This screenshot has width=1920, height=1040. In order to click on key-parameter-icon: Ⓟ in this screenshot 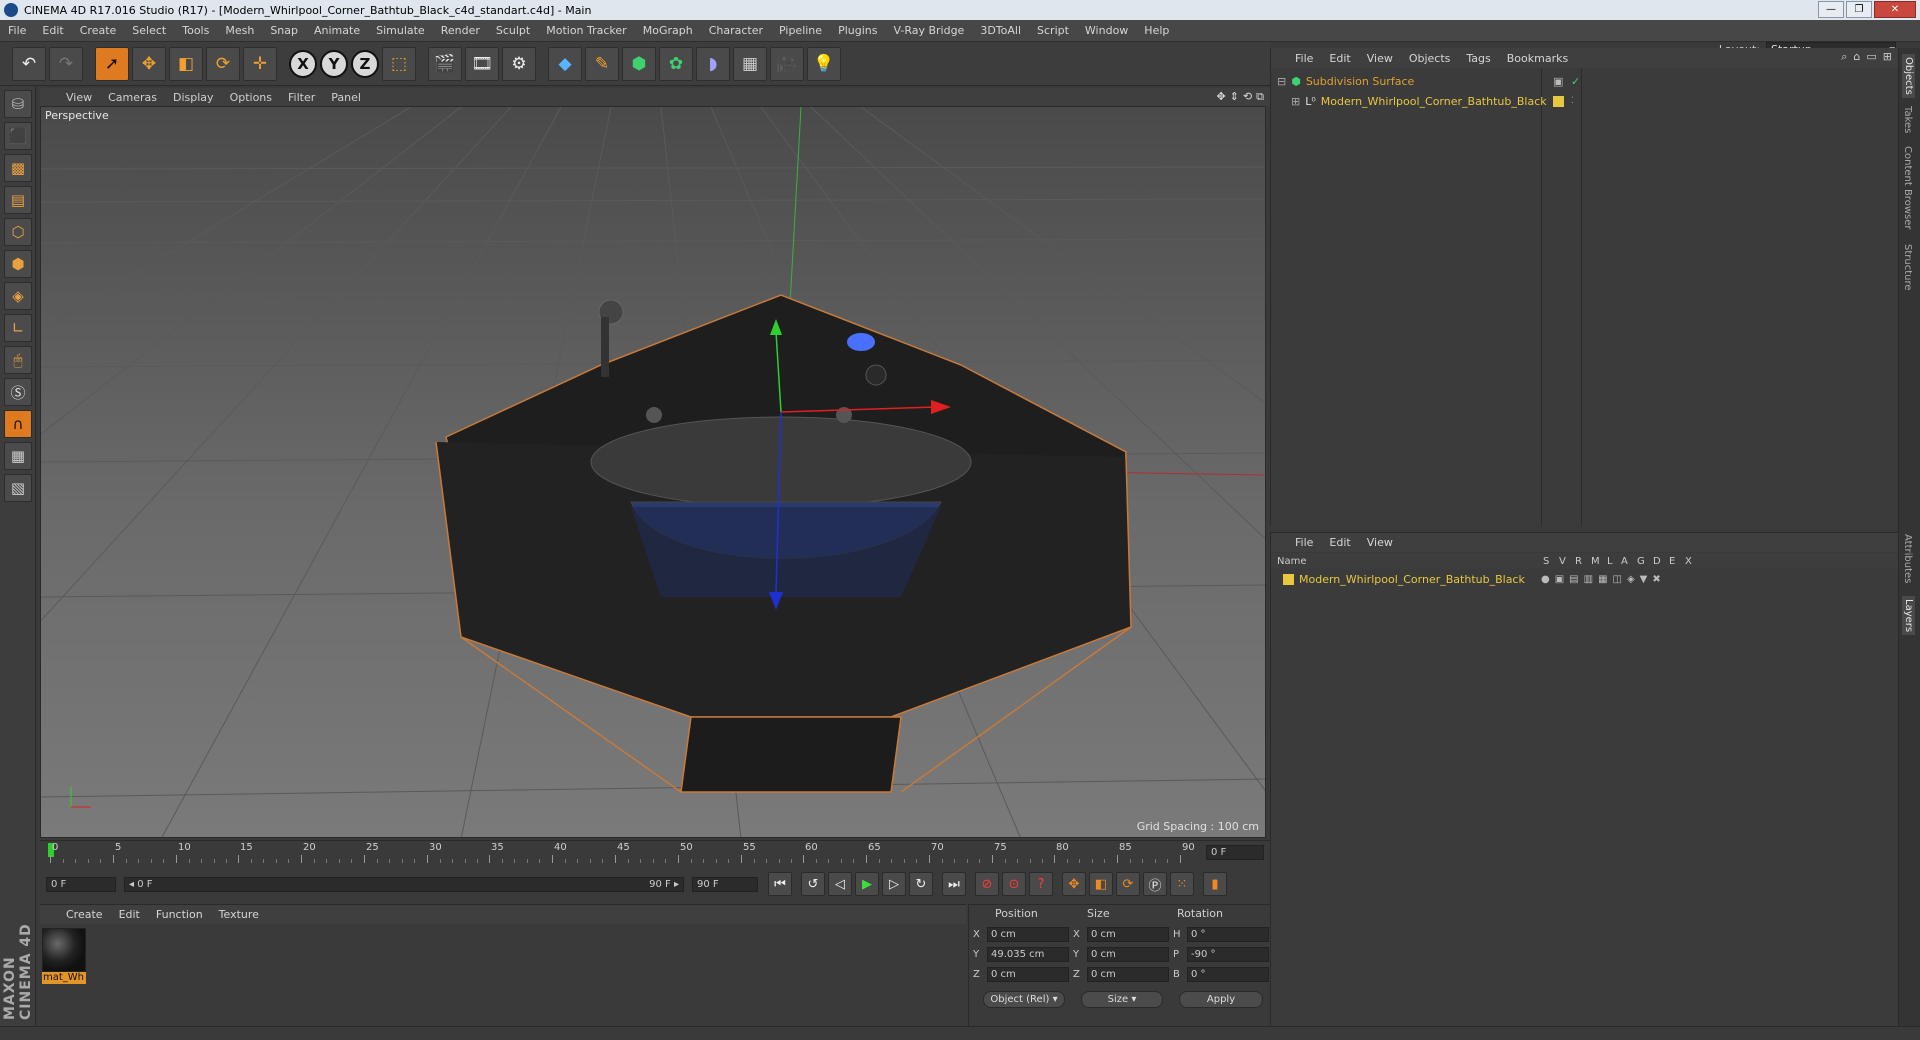, I will do `click(1155, 884)`.